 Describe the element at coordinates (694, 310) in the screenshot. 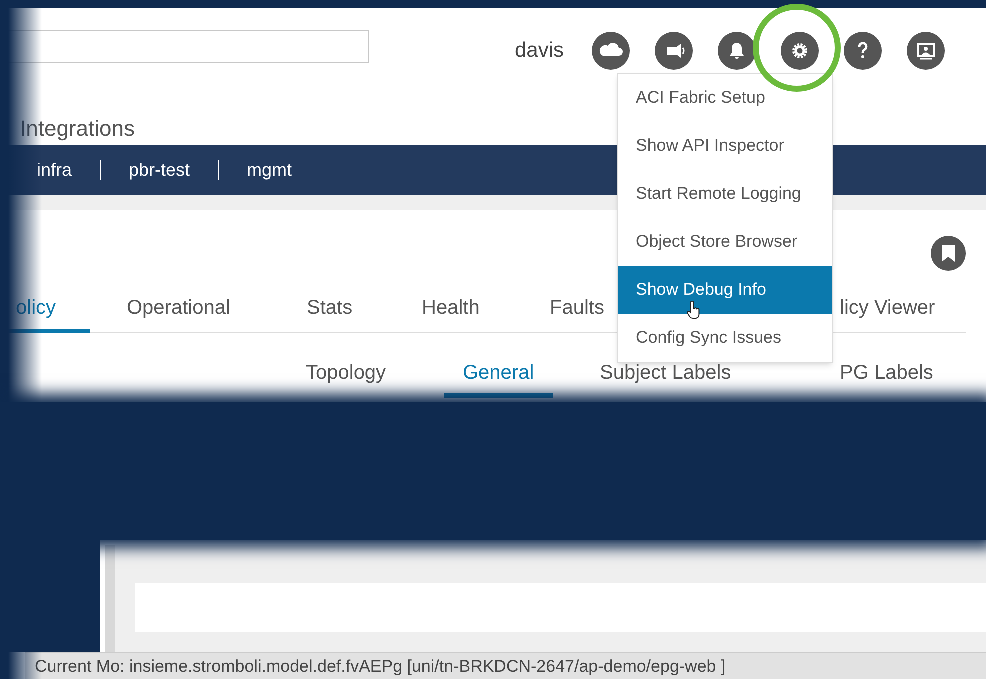

I see `hand-cursor-icon` at that location.